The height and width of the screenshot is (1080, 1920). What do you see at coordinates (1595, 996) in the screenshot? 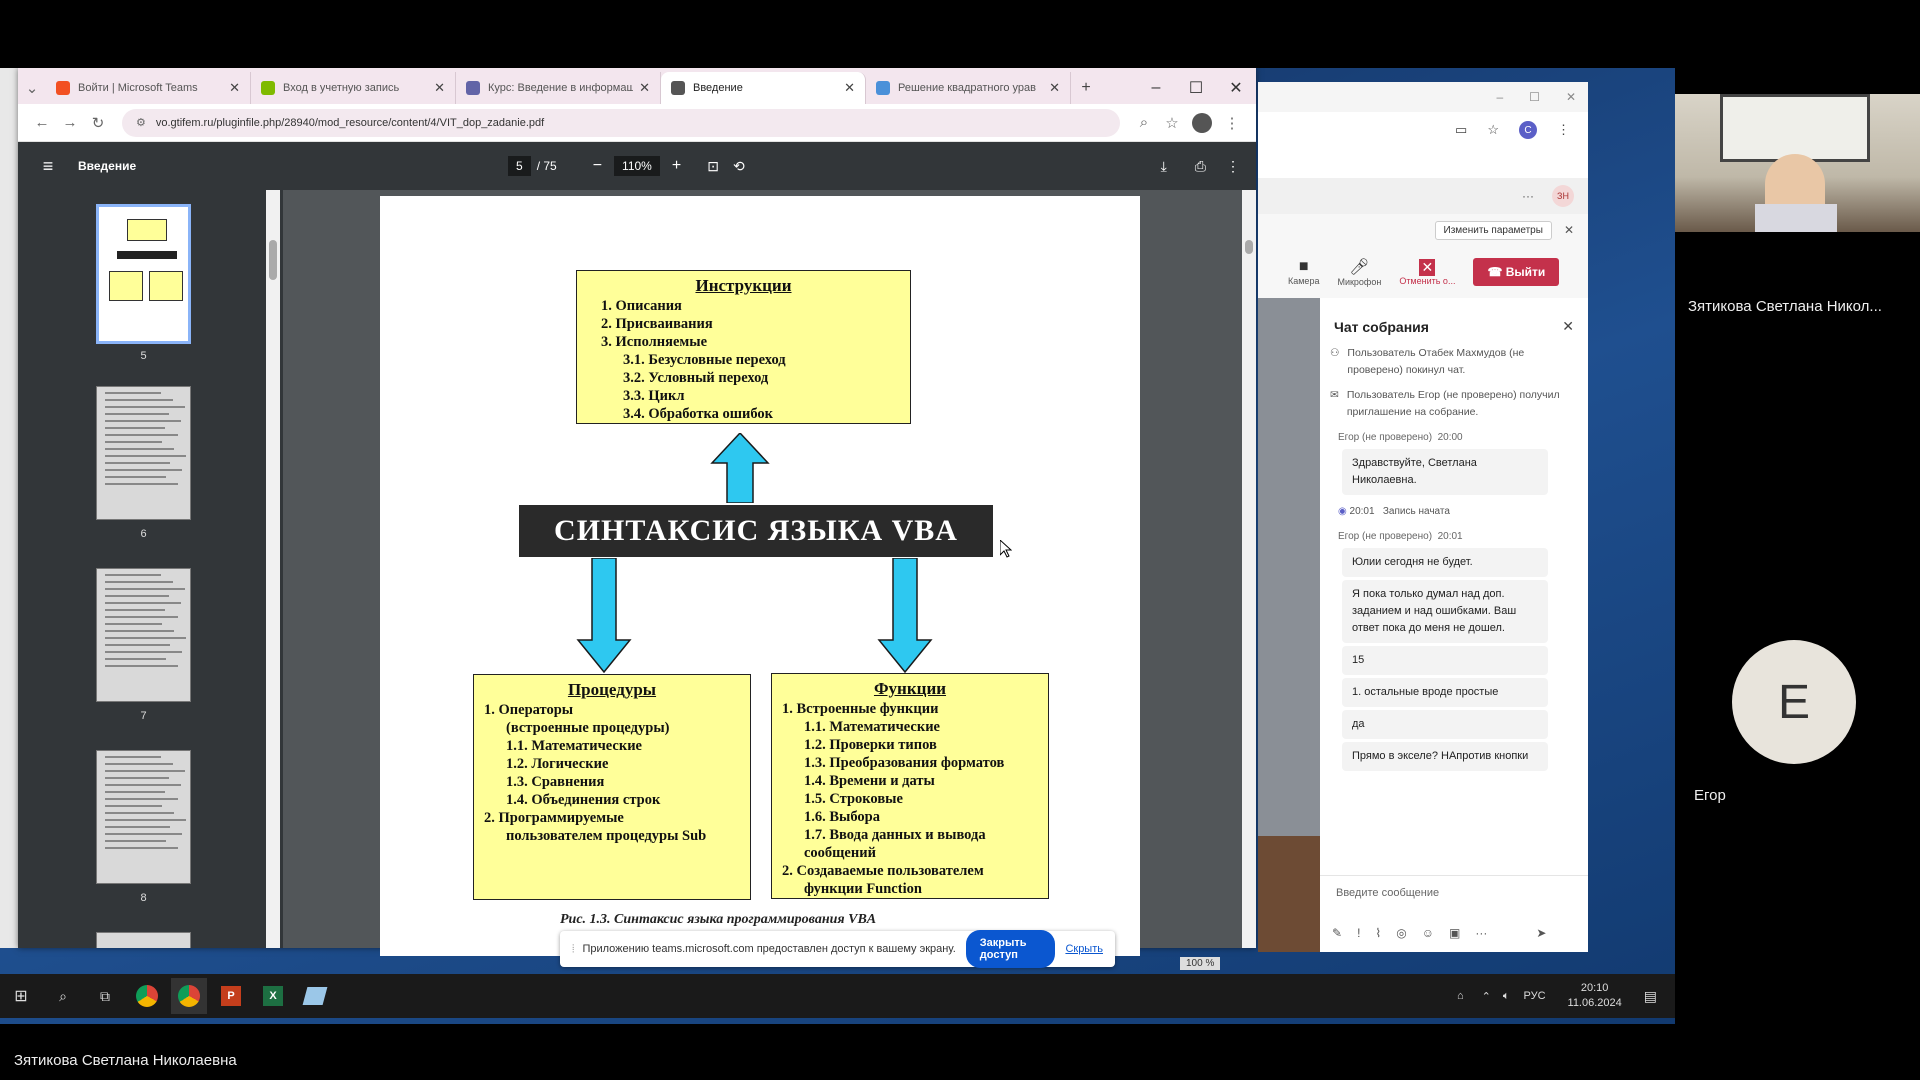
I see `clock: 20:10 11.06.2024` at bounding box center [1595, 996].